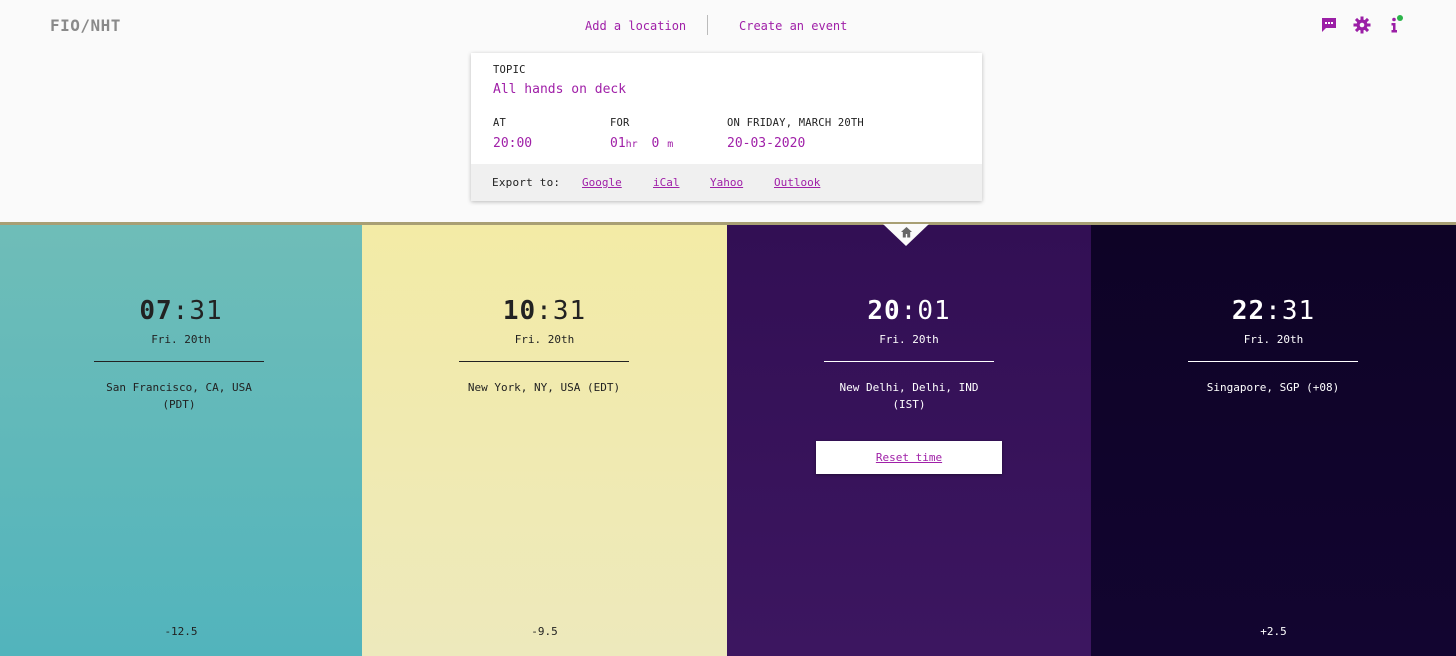  What do you see at coordinates (670, 144) in the screenshot?
I see `duration-minutes-unit: m` at bounding box center [670, 144].